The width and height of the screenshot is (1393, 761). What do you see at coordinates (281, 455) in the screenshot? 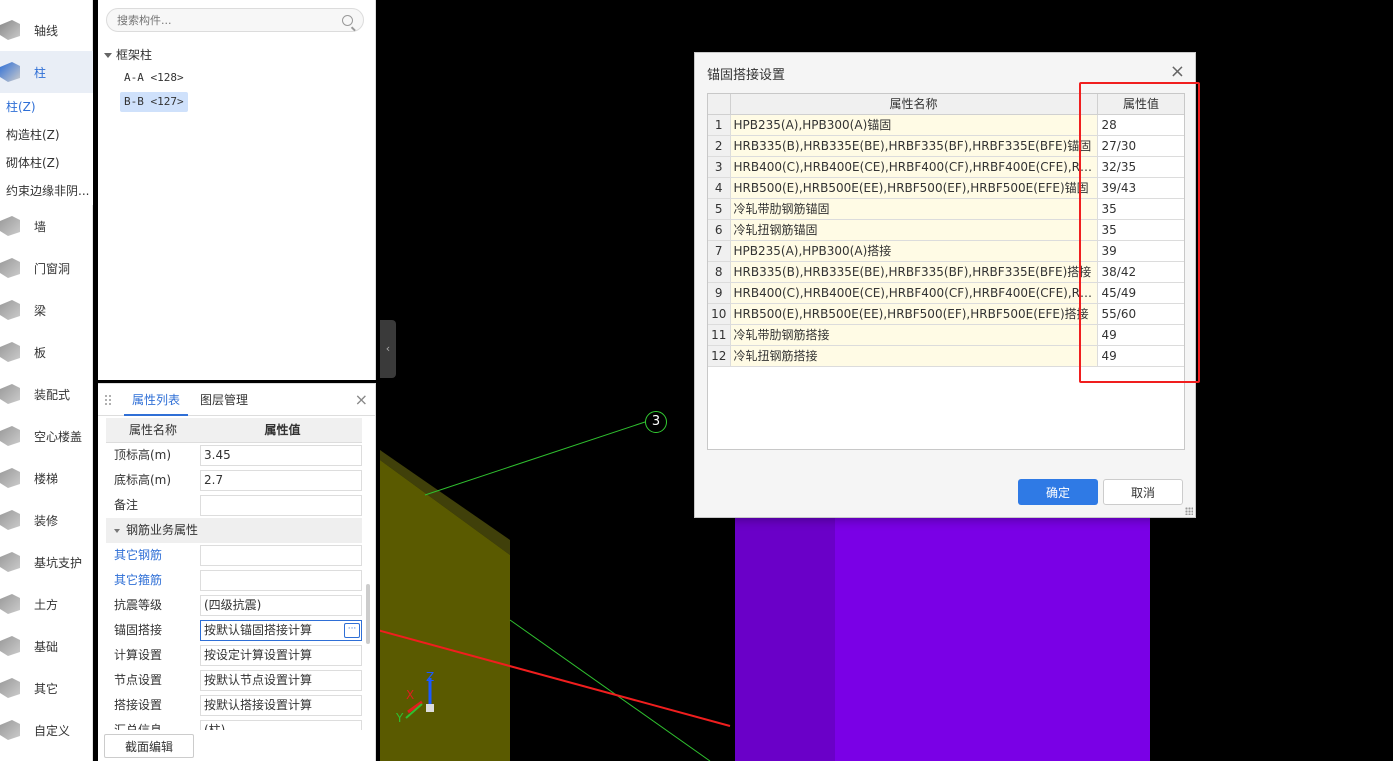
I see `property-value-field: 3.45` at bounding box center [281, 455].